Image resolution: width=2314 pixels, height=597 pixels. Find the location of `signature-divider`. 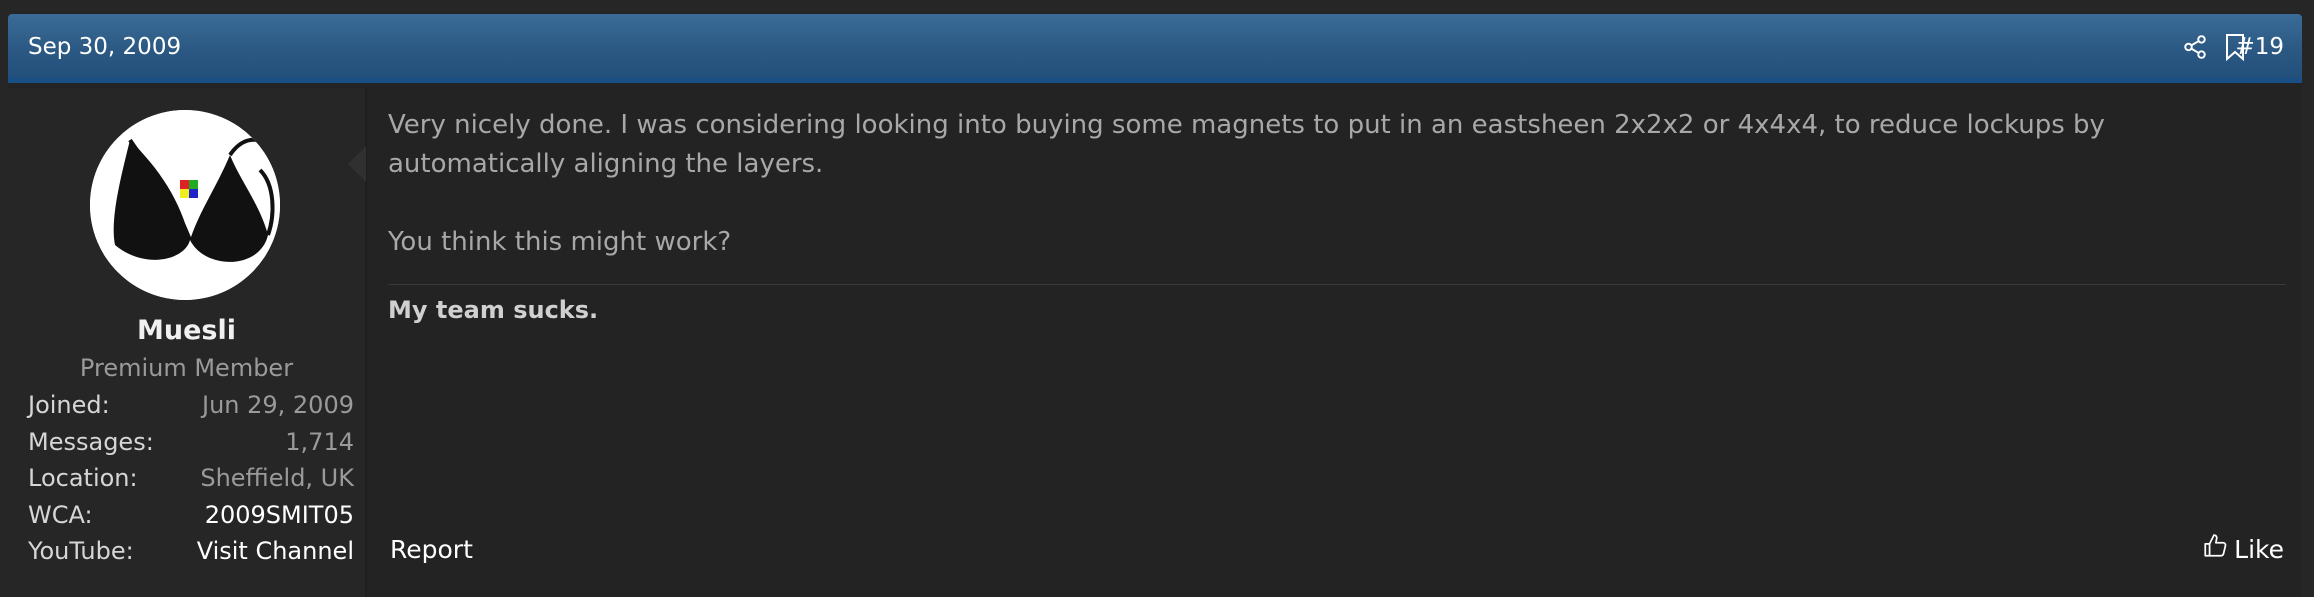

signature-divider is located at coordinates (1337, 284).